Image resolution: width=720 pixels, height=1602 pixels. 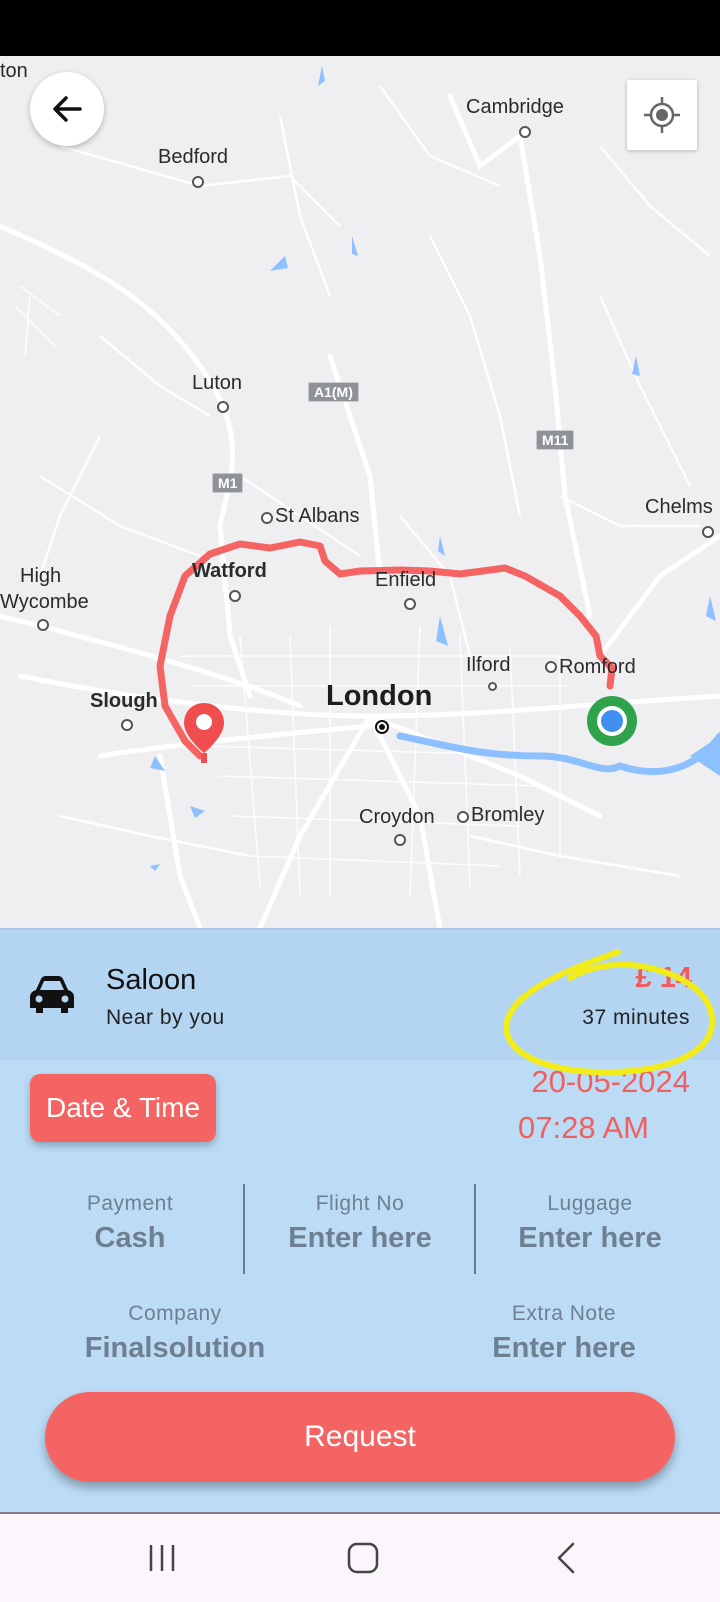 What do you see at coordinates (130, 1203) in the screenshot?
I see `payment-label: Payment` at bounding box center [130, 1203].